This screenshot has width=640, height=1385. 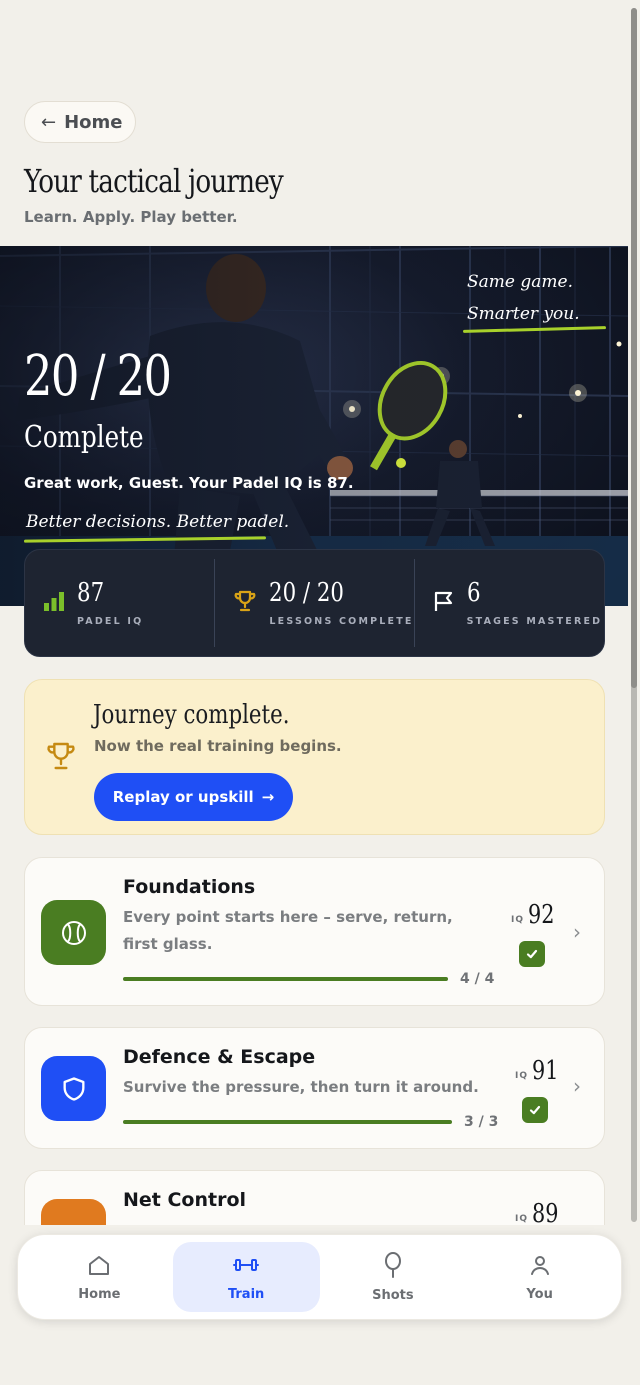 I want to click on stat-padel-iq: 87 PADEL IQ, so click(x=119, y=603).